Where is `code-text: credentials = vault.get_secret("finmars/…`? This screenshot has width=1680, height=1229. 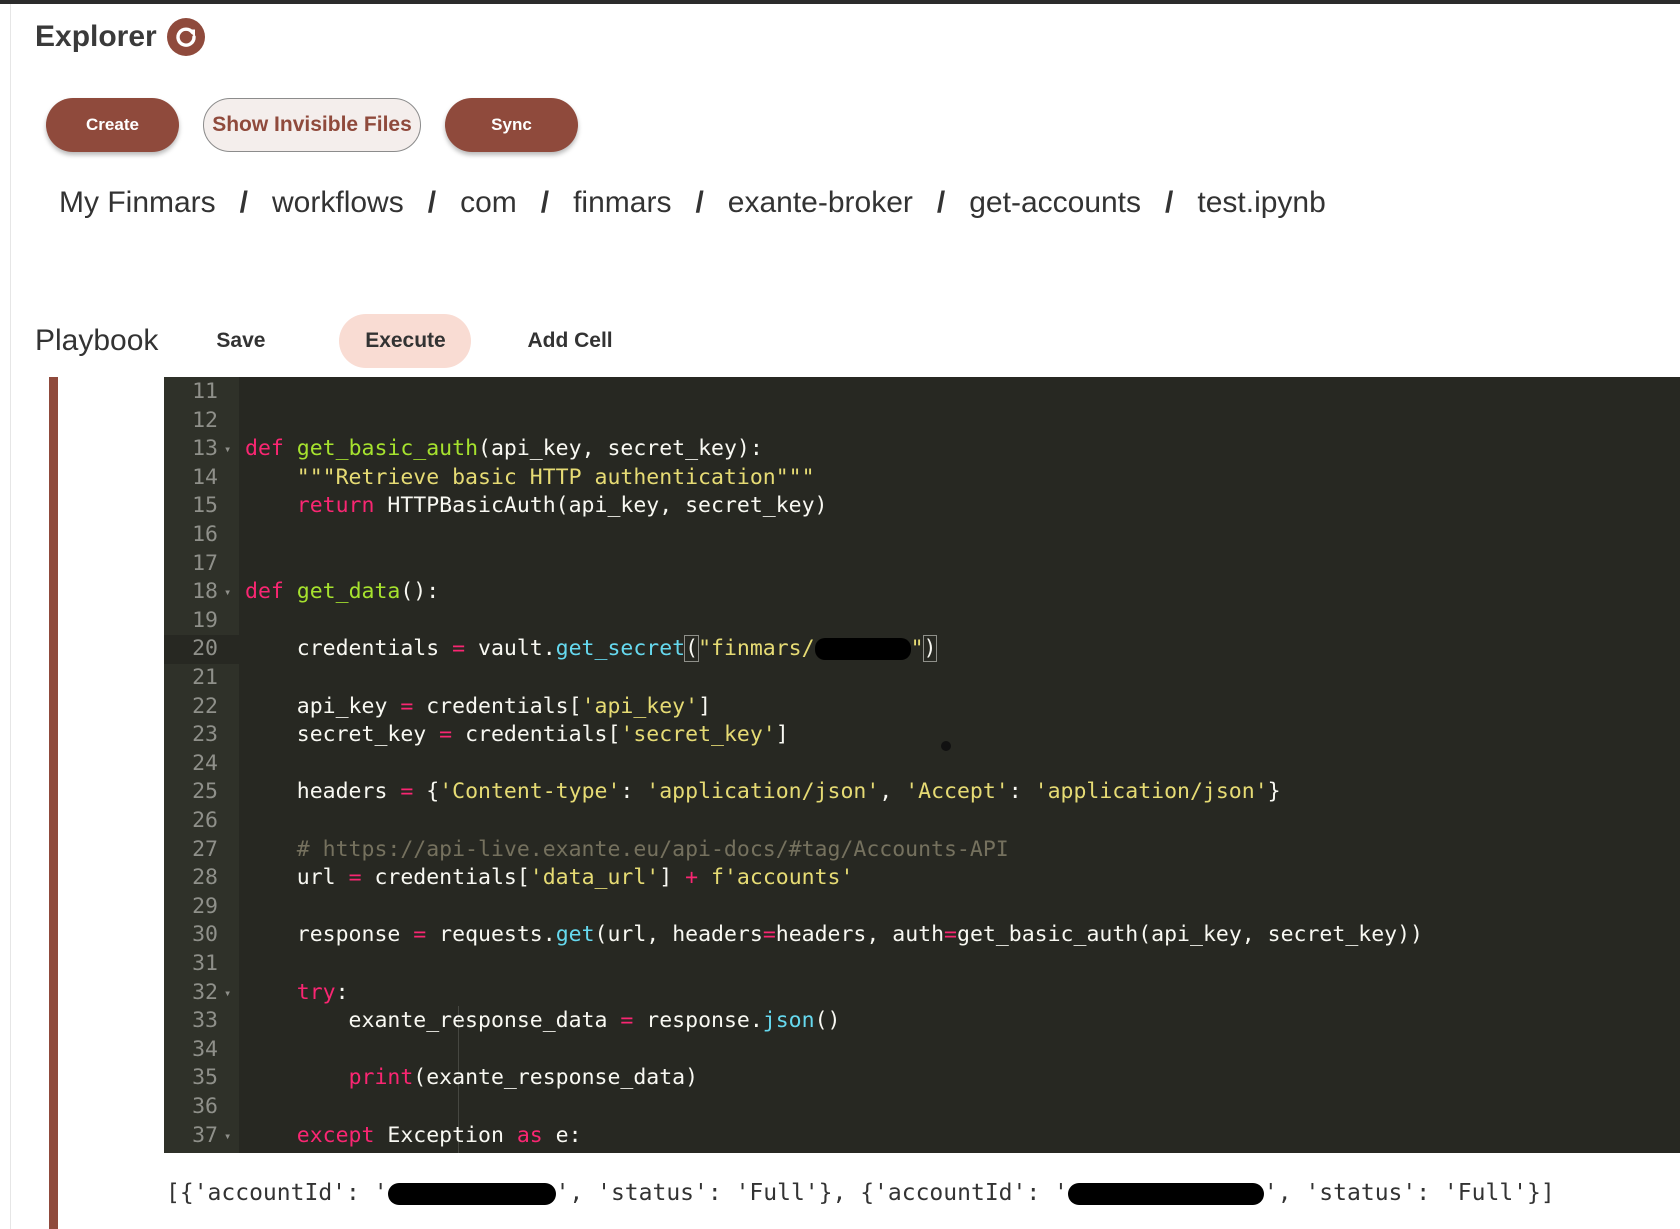 code-text: credentials = vault.get_secret("finmars/… is located at coordinates (591, 649).